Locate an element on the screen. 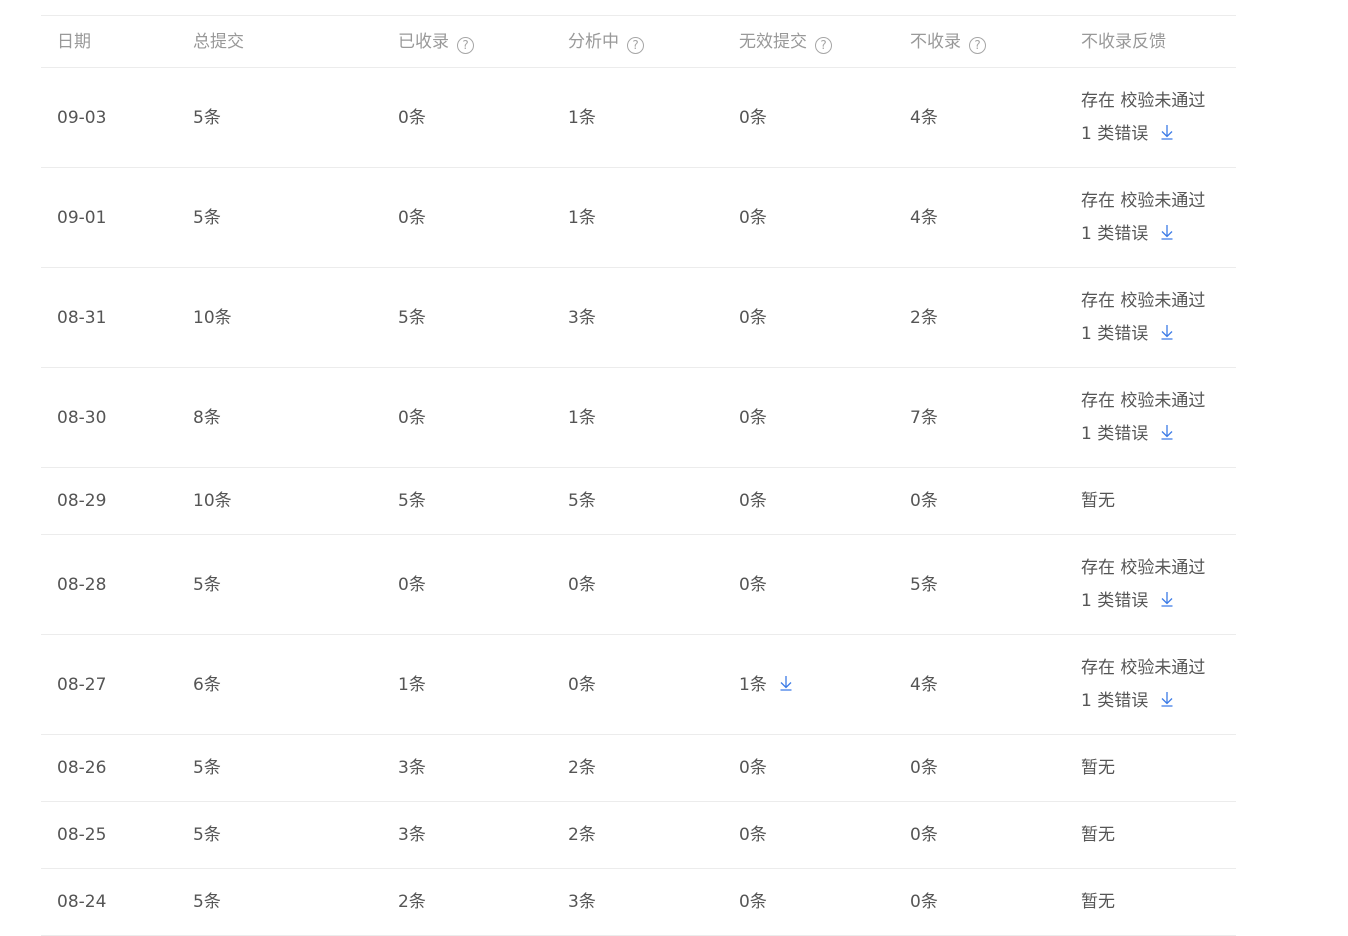  cell-date: 09-03 is located at coordinates (82, 117).